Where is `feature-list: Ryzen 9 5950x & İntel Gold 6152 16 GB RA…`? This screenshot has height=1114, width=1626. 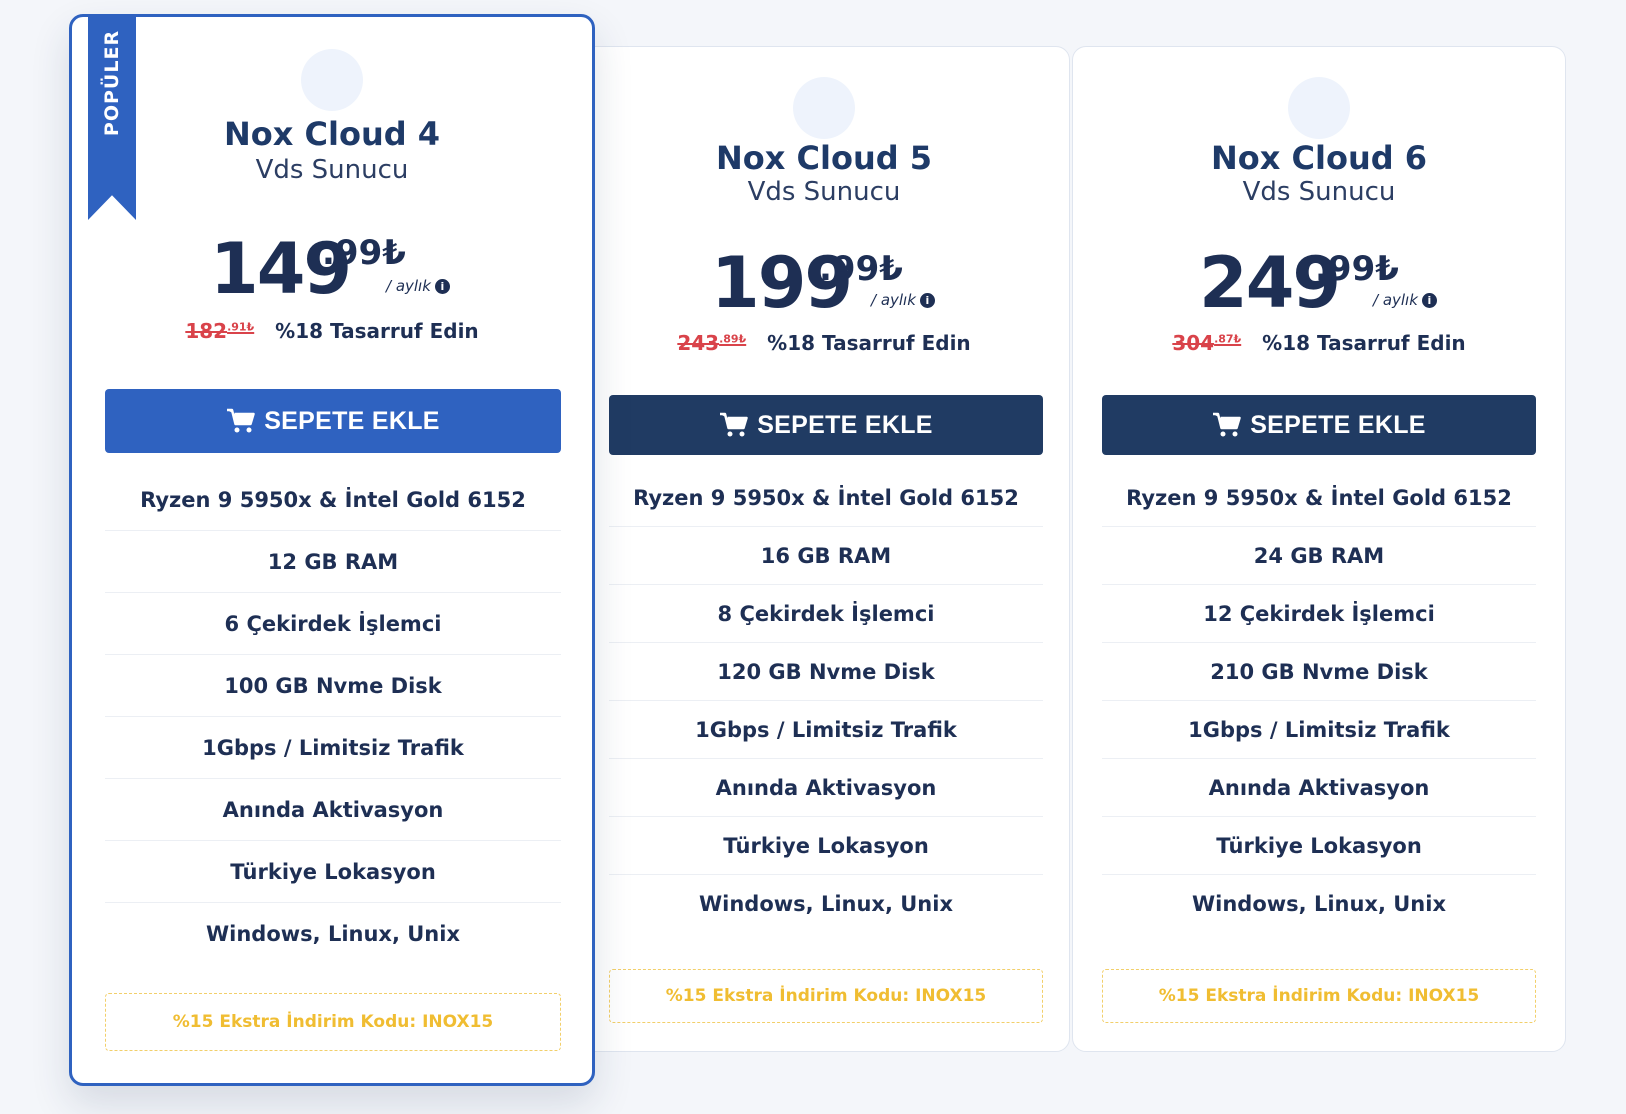 feature-list: Ryzen 9 5950x & İntel Gold 6152 16 GB RA… is located at coordinates (826, 701).